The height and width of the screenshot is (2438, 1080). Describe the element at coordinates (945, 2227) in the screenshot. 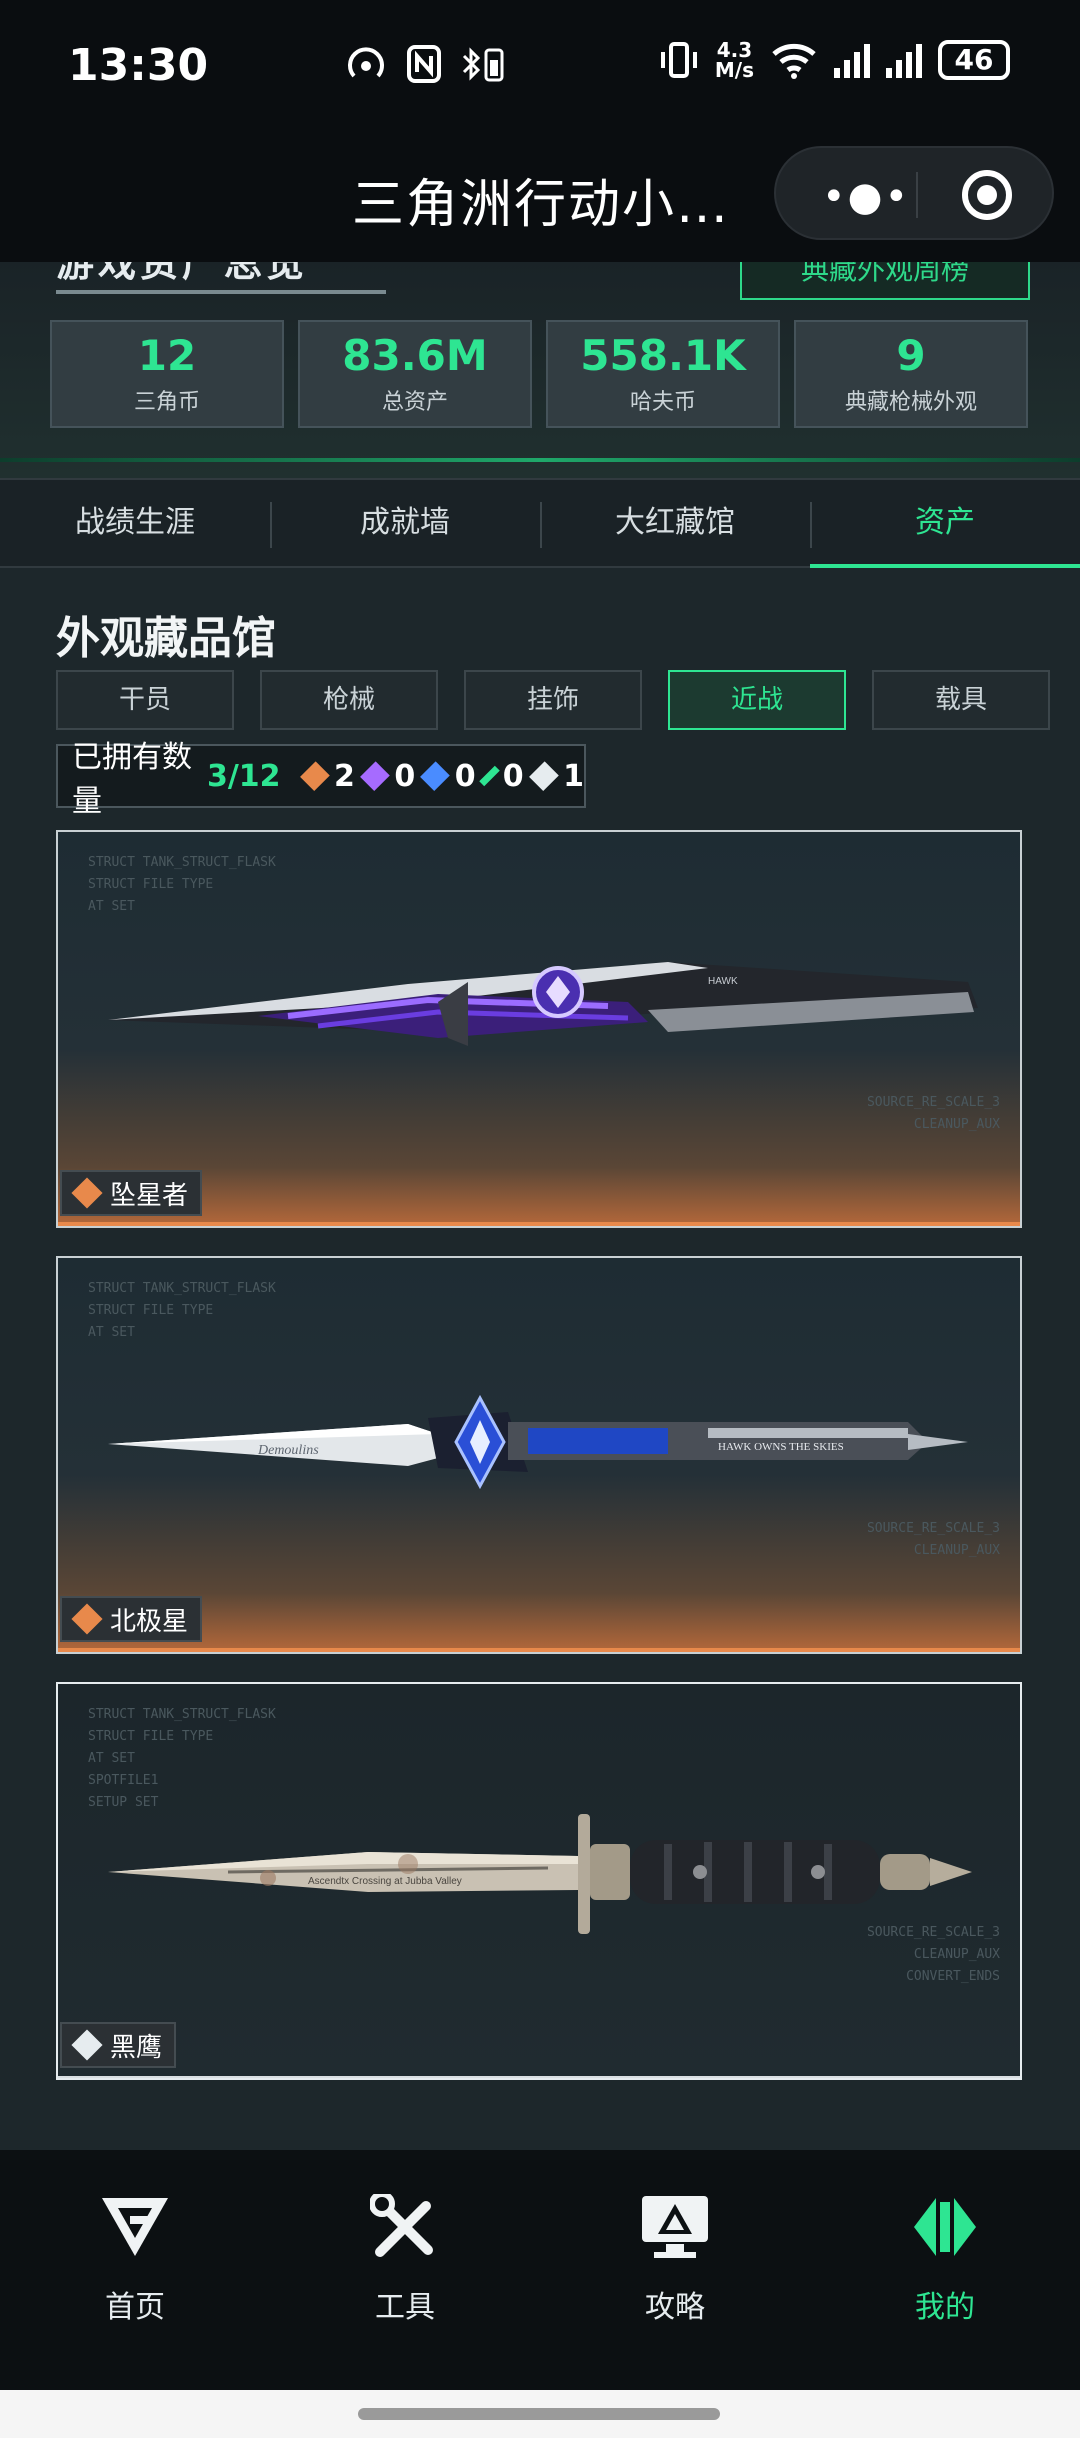

I see `profile-logo-icon` at that location.